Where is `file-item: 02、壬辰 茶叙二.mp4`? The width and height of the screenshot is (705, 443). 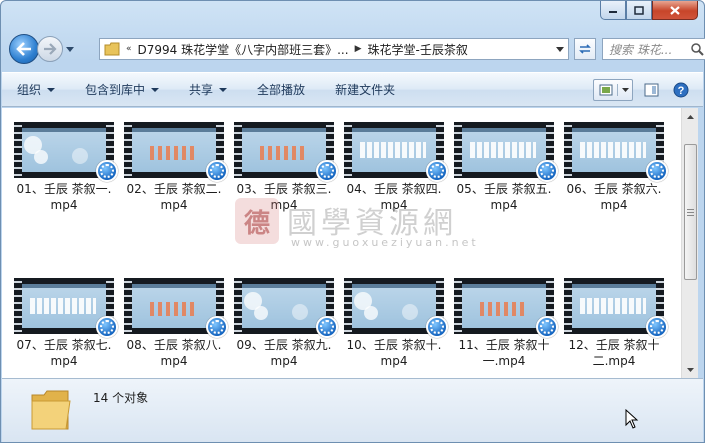
file-item: 02、壬辰 茶叙二.mp4 is located at coordinates (174, 167).